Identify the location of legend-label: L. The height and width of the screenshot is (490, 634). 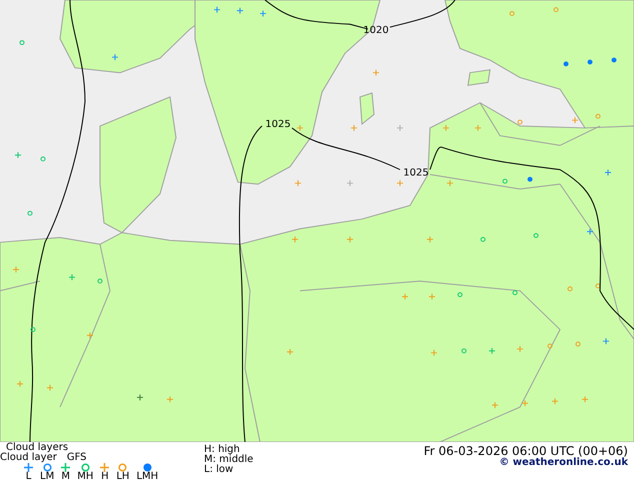
(29, 477).